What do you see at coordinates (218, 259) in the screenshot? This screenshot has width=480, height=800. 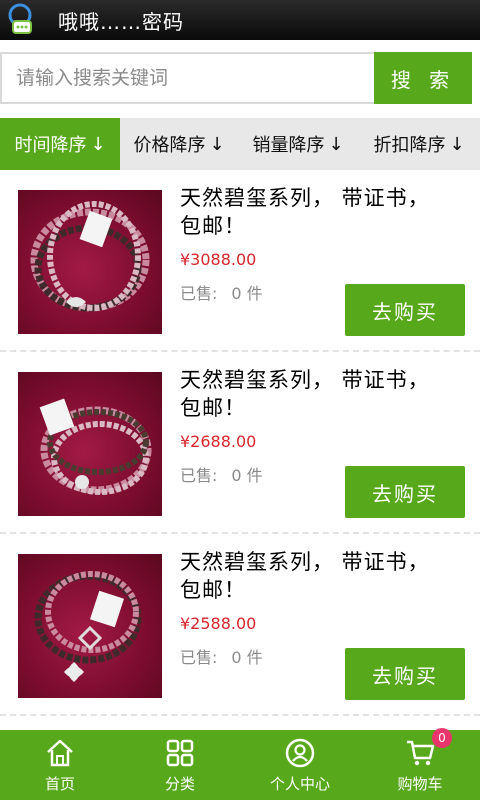 I see `product-price: ¥3088.00` at bounding box center [218, 259].